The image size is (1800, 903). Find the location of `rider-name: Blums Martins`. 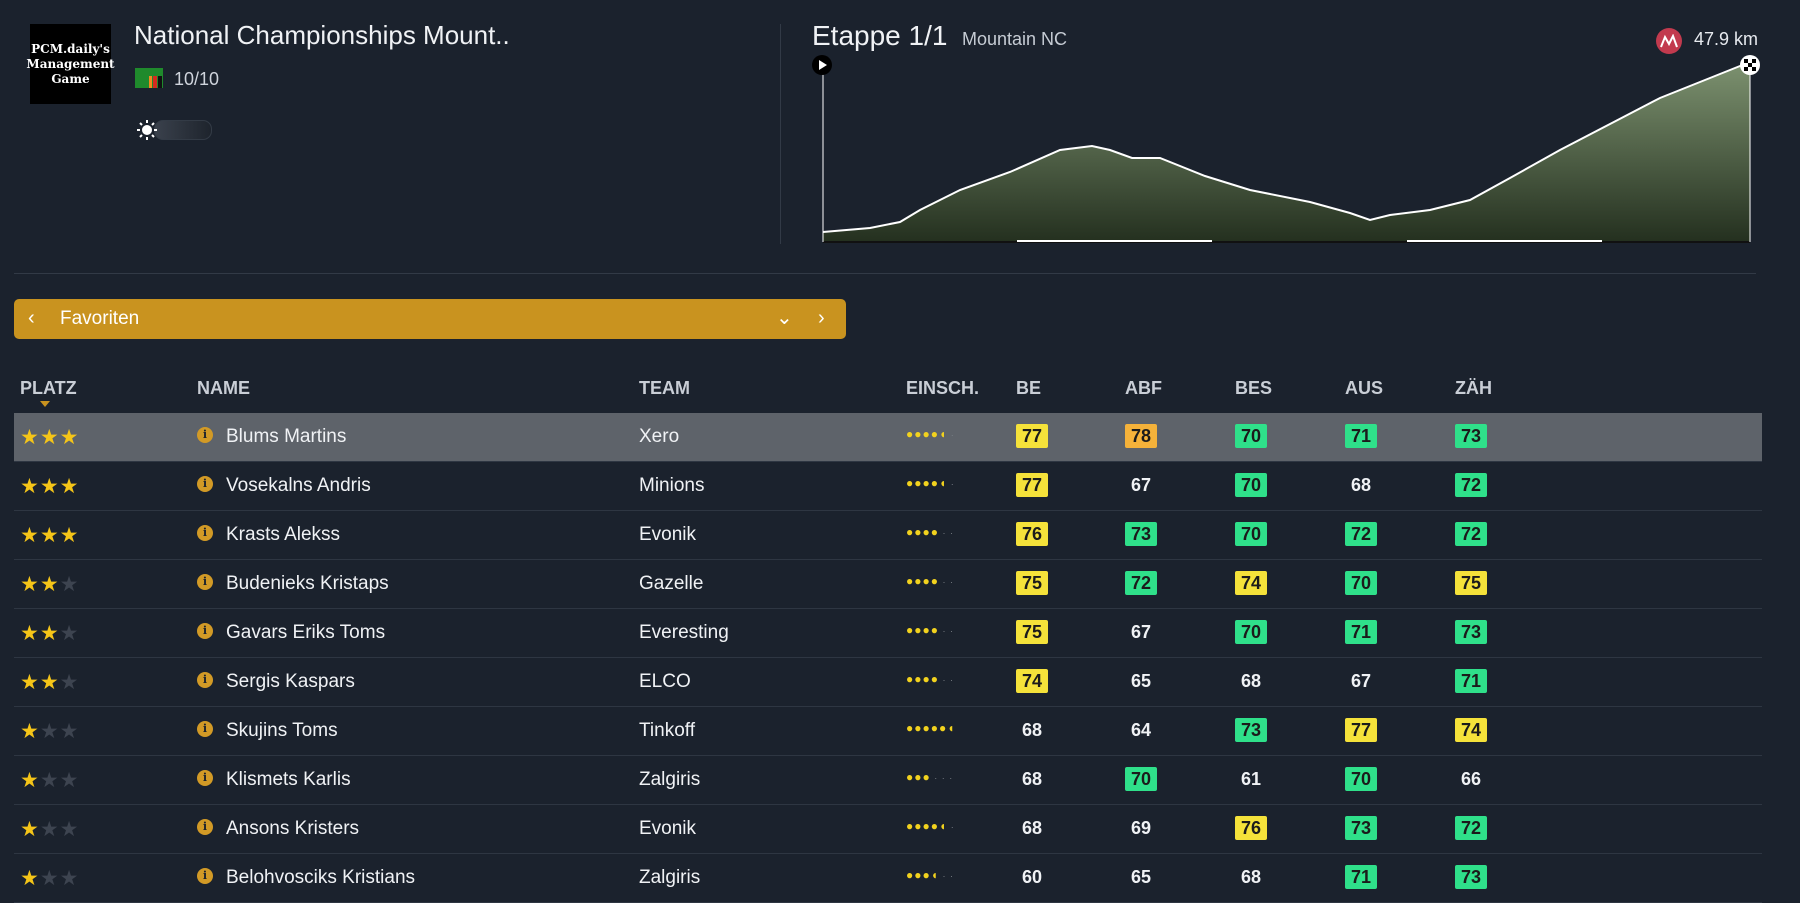

rider-name: Blums Martins is located at coordinates (286, 437).